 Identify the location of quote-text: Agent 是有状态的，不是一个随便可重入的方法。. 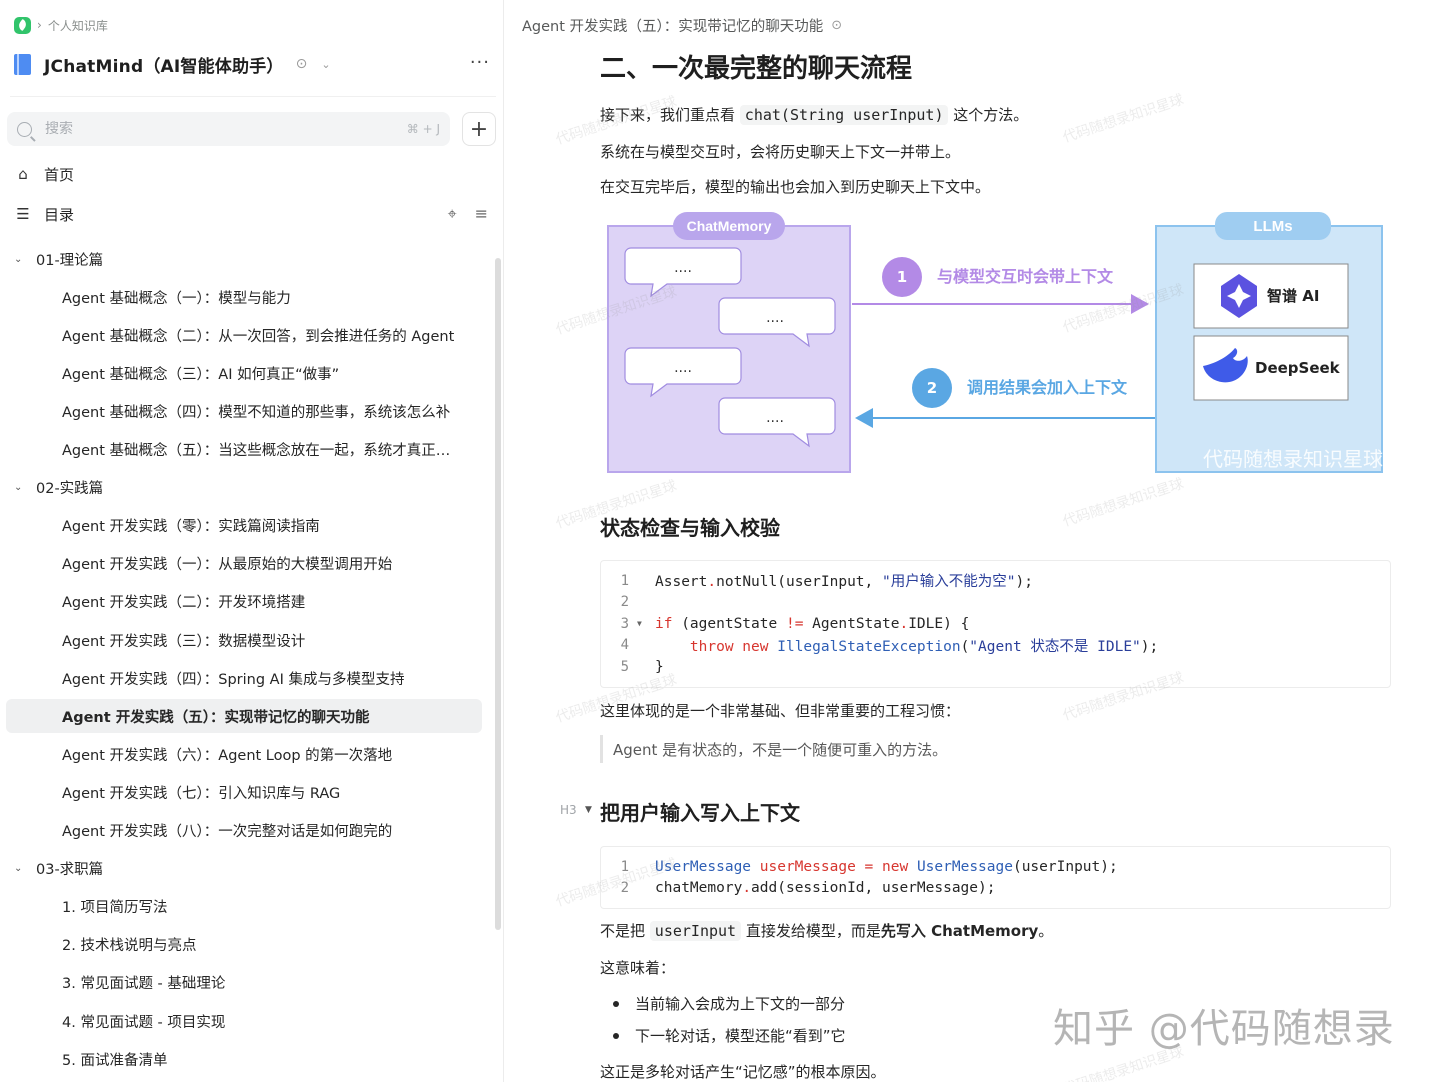
(780, 749).